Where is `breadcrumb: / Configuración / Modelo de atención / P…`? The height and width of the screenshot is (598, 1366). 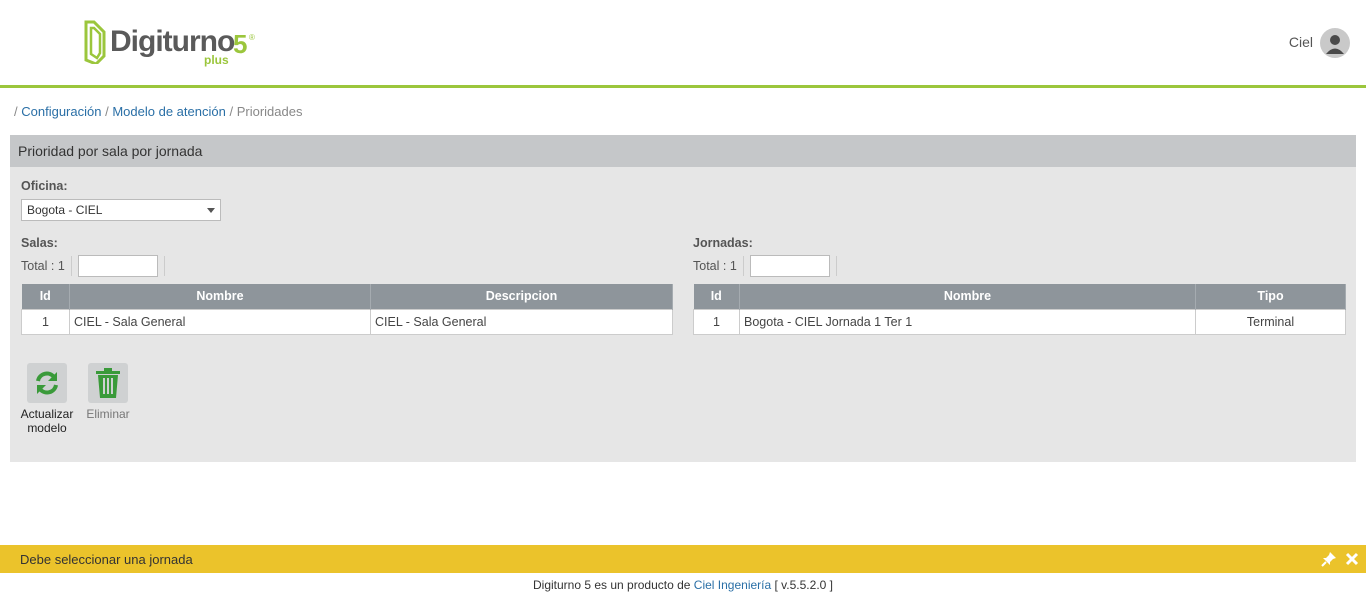 breadcrumb: / Configuración / Modelo de atención / P… is located at coordinates (158, 111).